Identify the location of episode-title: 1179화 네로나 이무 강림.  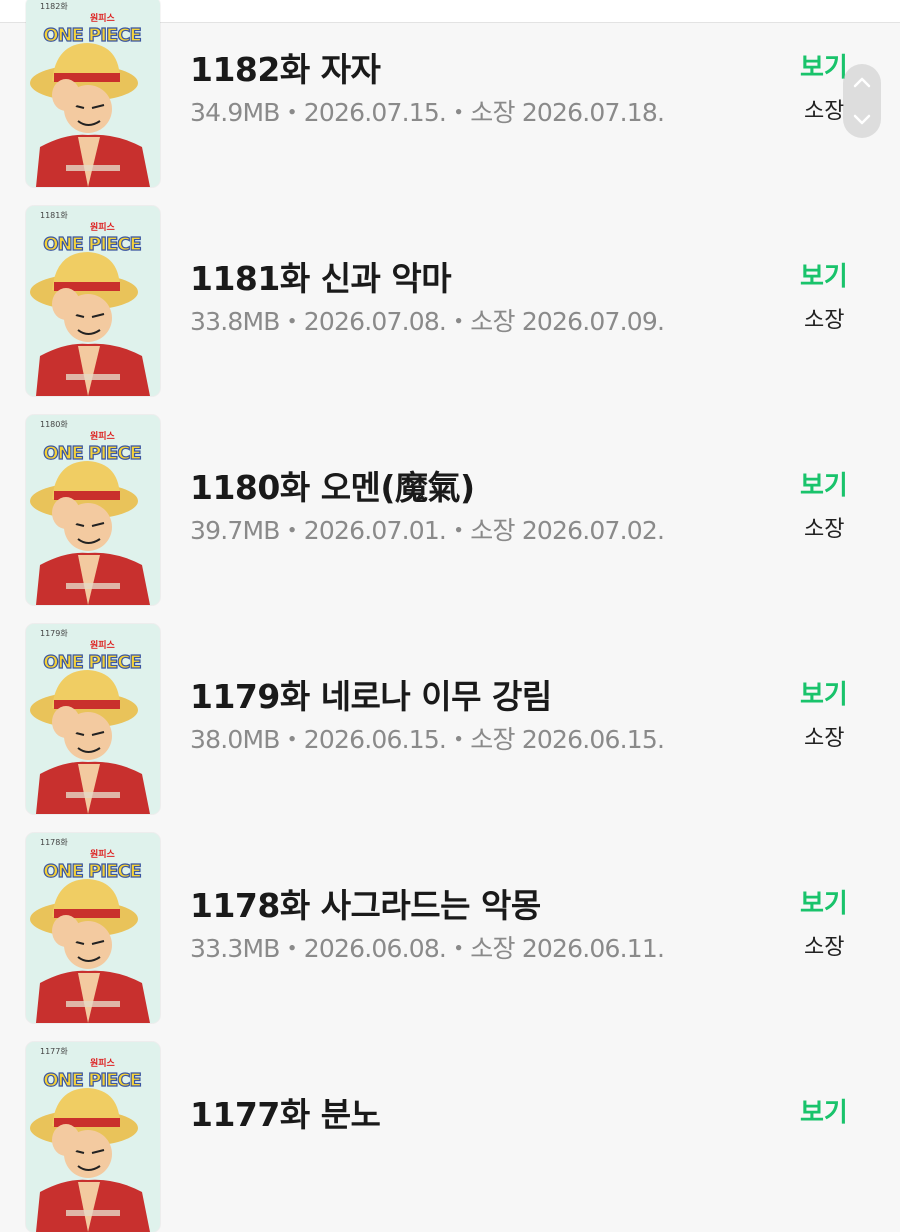
(371, 696).